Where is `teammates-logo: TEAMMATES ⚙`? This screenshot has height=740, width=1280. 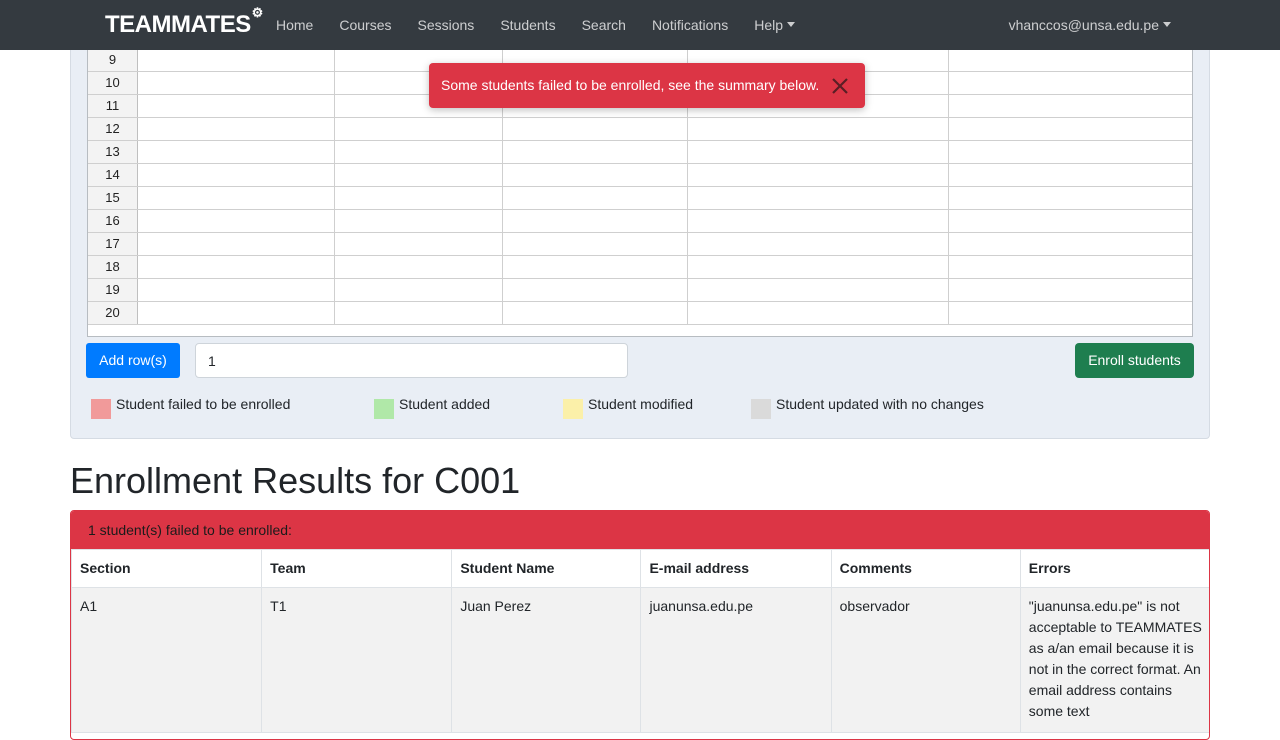 teammates-logo: TEAMMATES ⚙ is located at coordinates (184, 24).